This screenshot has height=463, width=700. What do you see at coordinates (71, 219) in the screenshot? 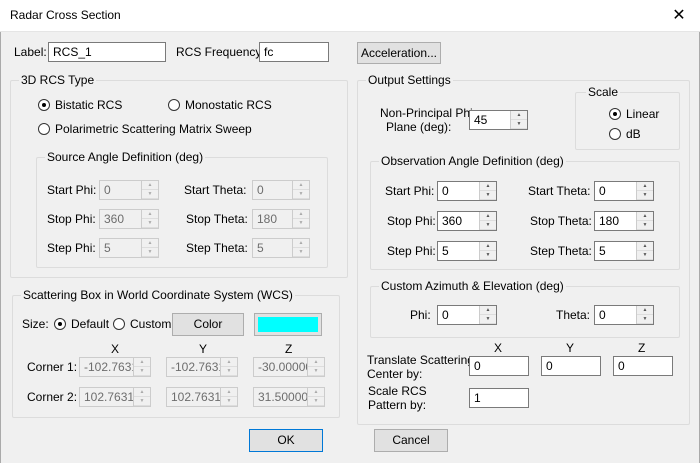
I see `source-stop-phi-label: Stop Phi:` at bounding box center [71, 219].